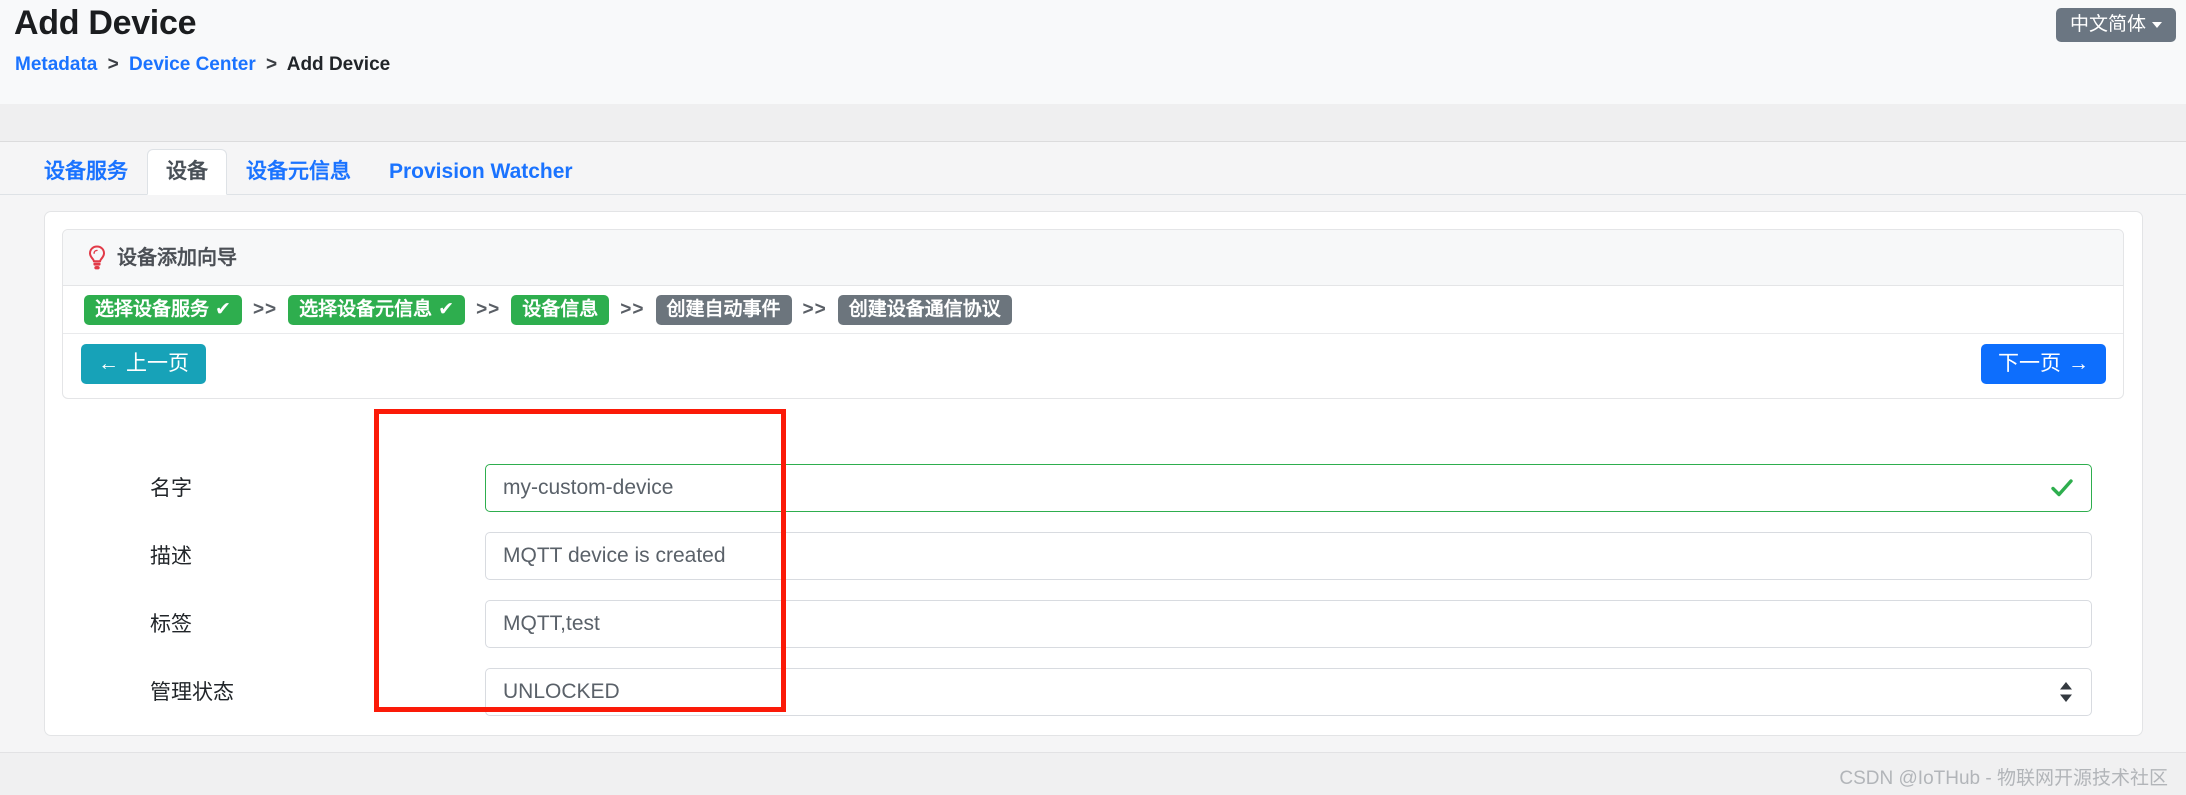  I want to click on wizard-step-device-info: 设备信息, so click(560, 309).